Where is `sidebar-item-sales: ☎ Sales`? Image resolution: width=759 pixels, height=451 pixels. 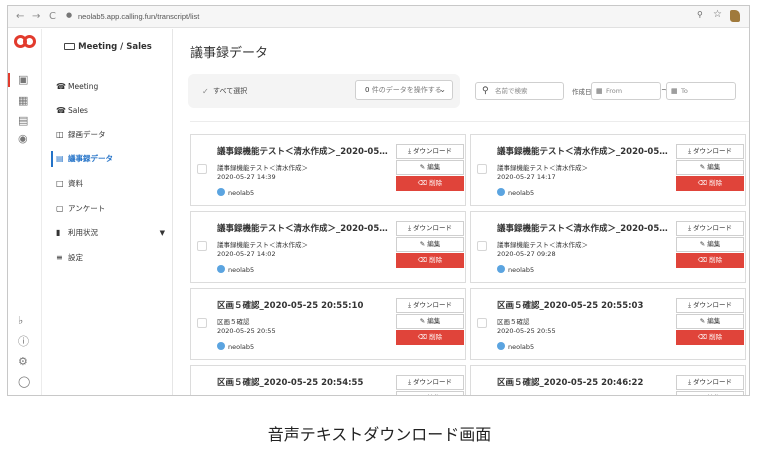
sidebar-item-sales: ☎ Sales is located at coordinates (108, 111).